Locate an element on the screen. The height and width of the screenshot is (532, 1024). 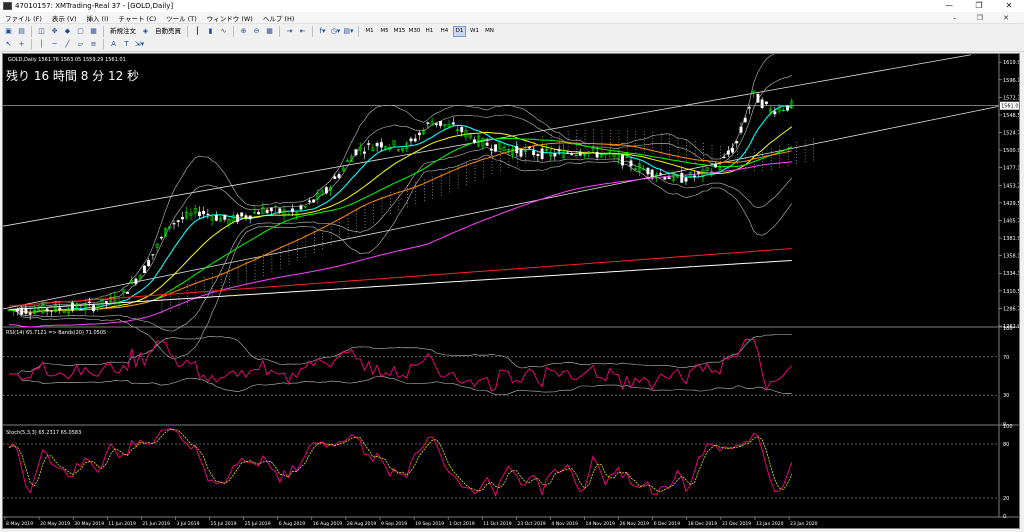
menu-file: ファイル (F) is located at coordinates (23, 18).